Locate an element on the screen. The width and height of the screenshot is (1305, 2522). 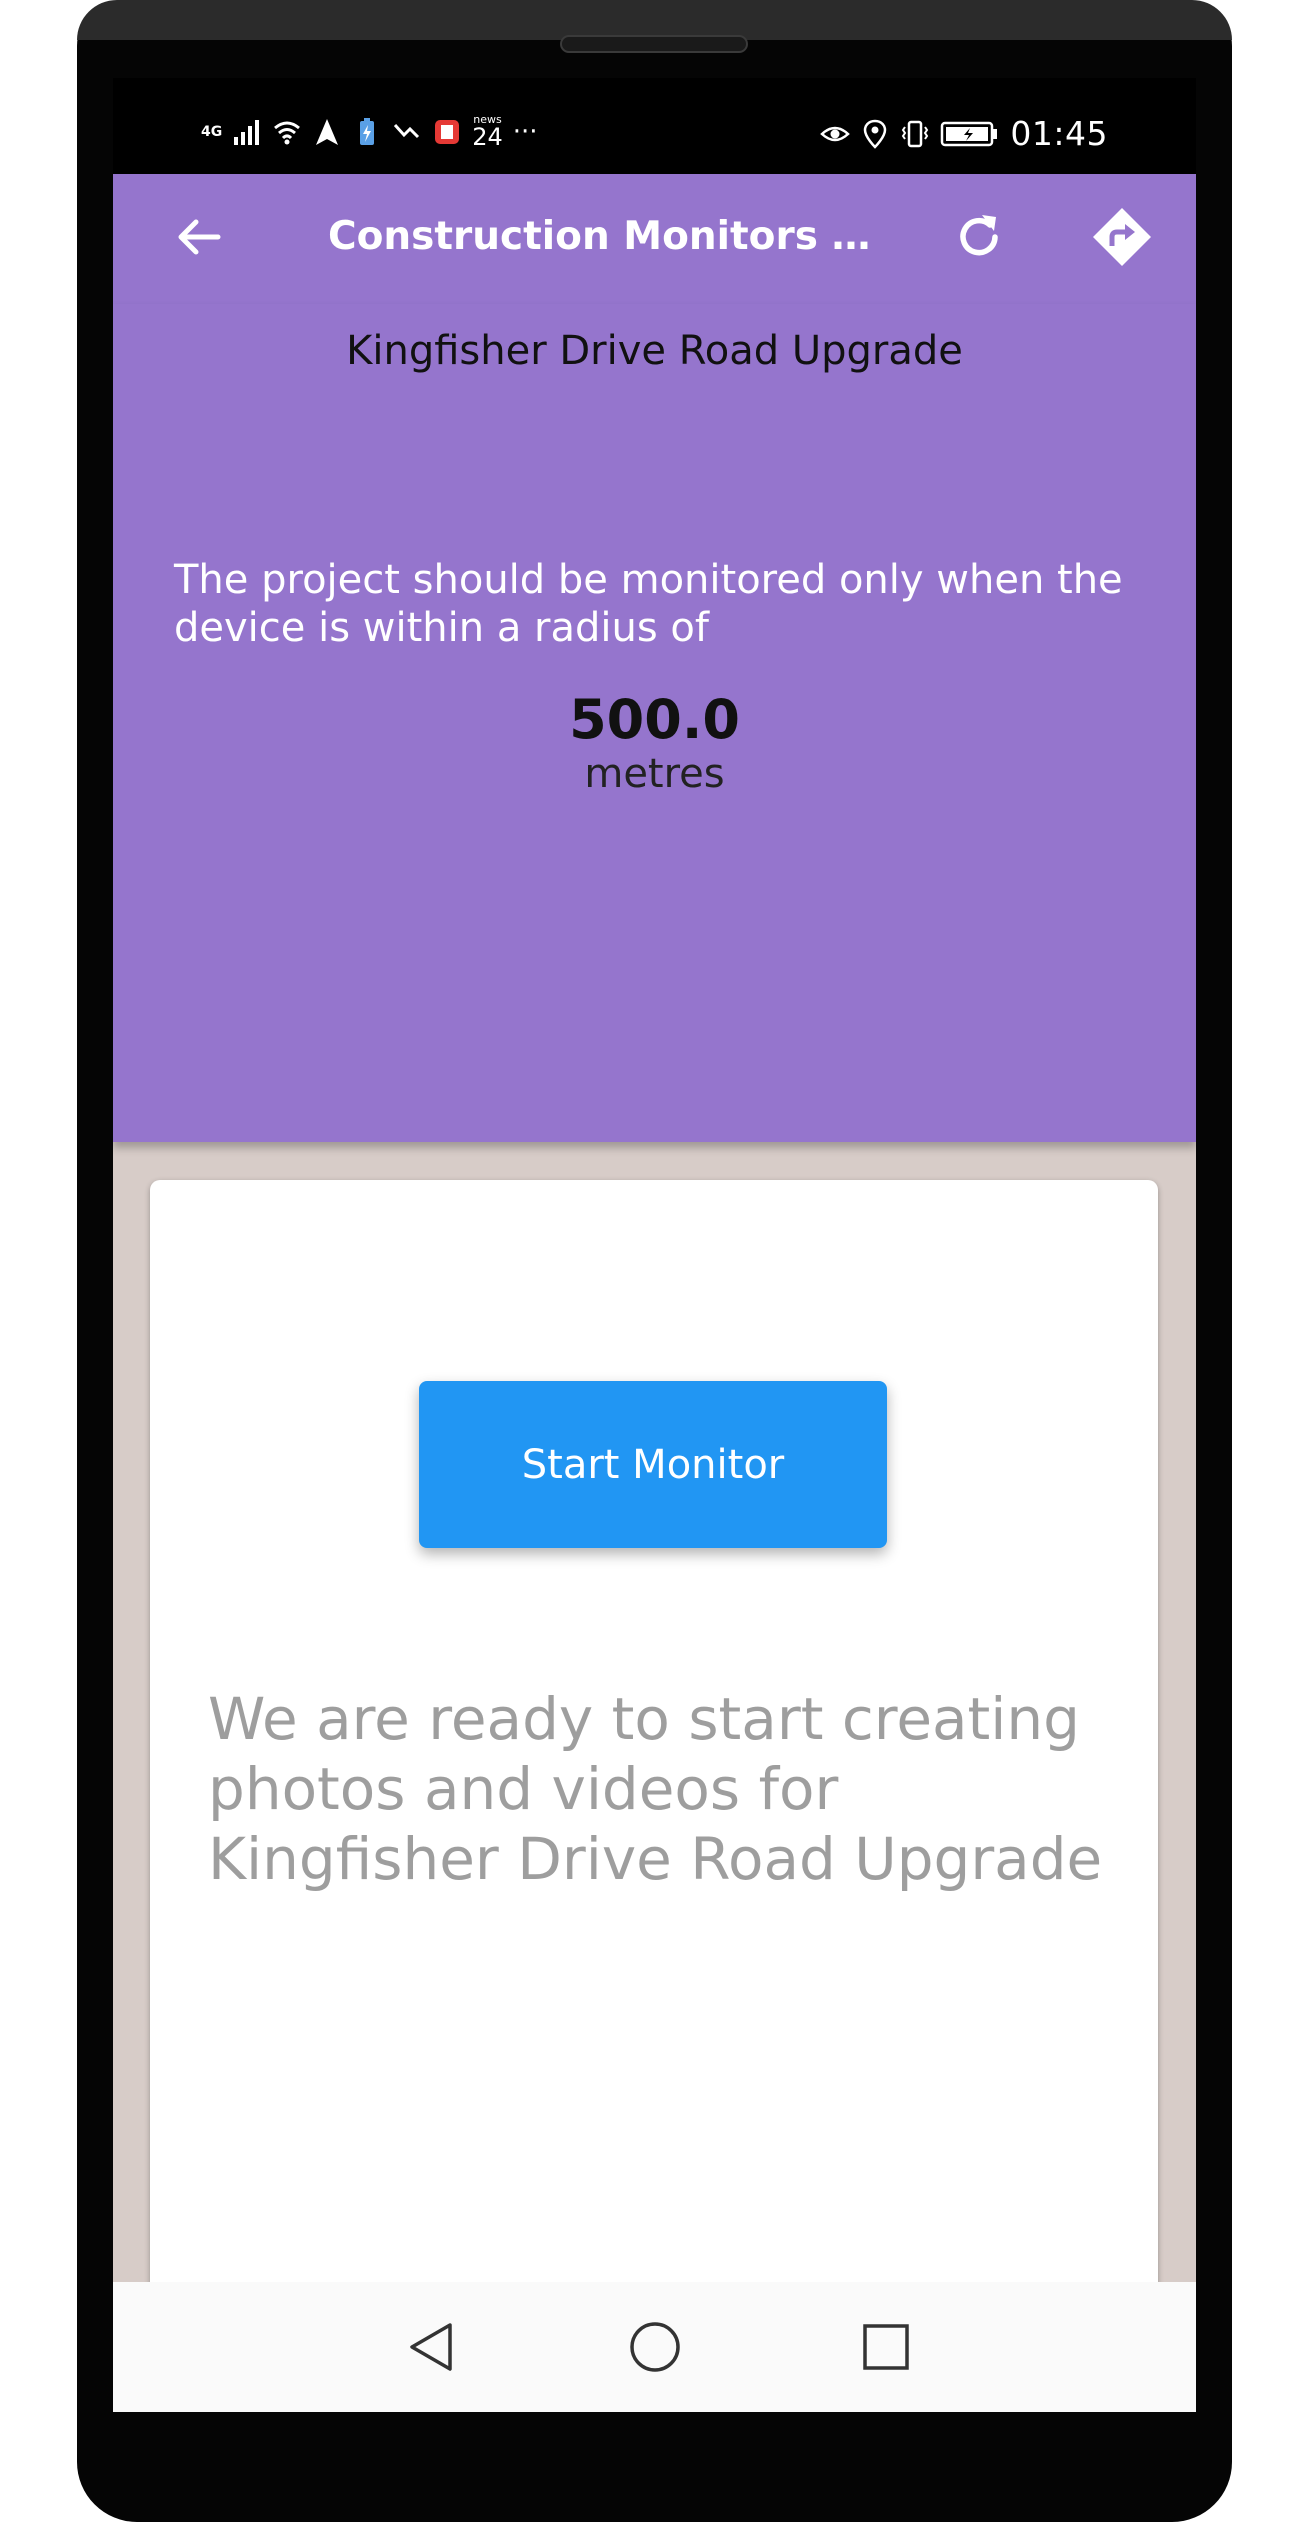
missed-call-icon is located at coordinates (407, 130).